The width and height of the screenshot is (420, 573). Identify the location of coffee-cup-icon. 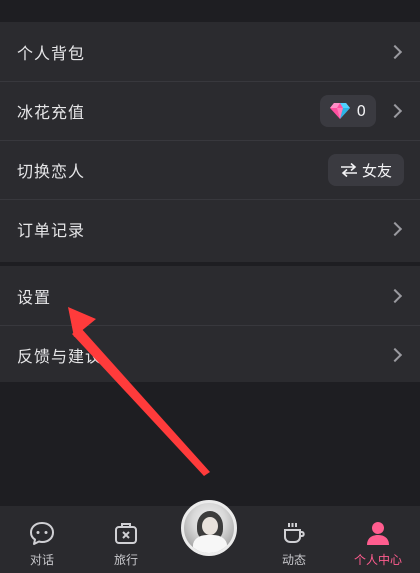
(294, 533).